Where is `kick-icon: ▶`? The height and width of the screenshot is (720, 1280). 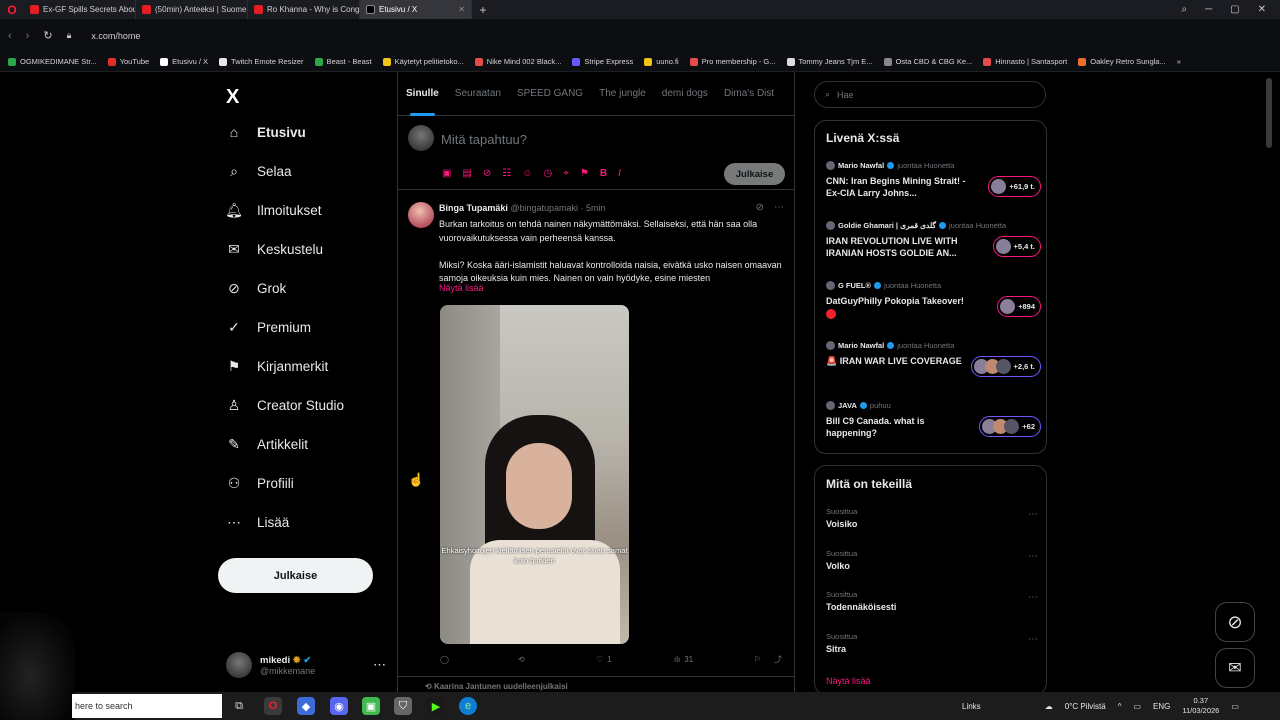 kick-icon: ▶ is located at coordinates (436, 706).